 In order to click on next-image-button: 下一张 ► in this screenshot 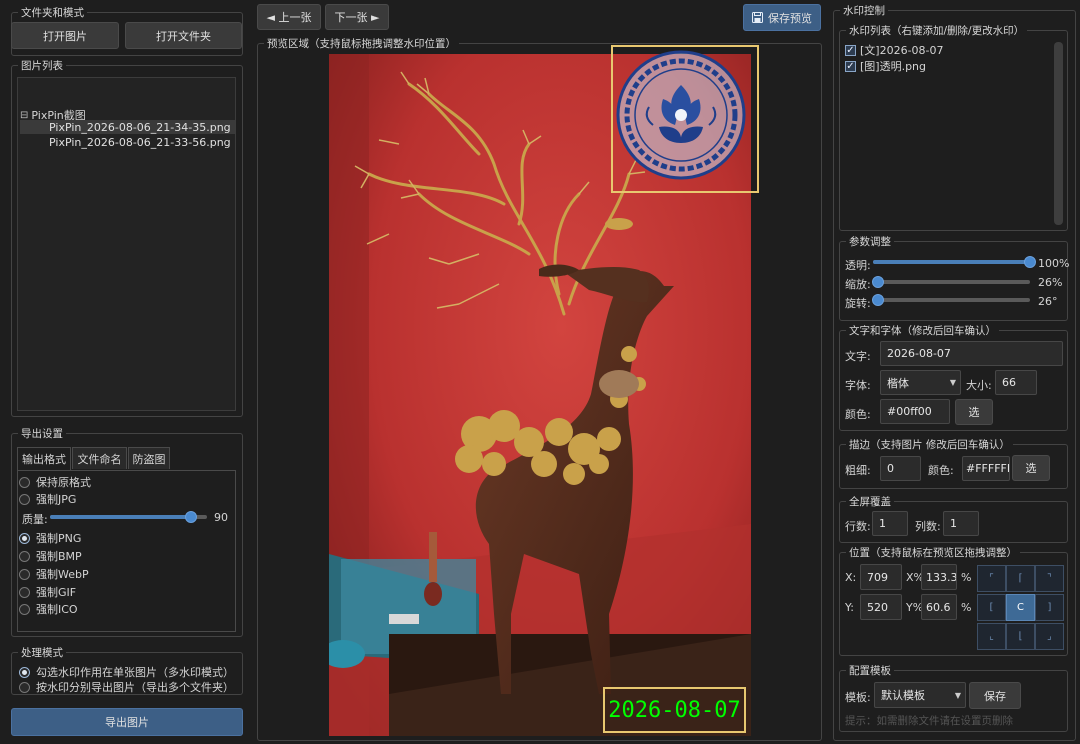, I will do `click(357, 17)`.